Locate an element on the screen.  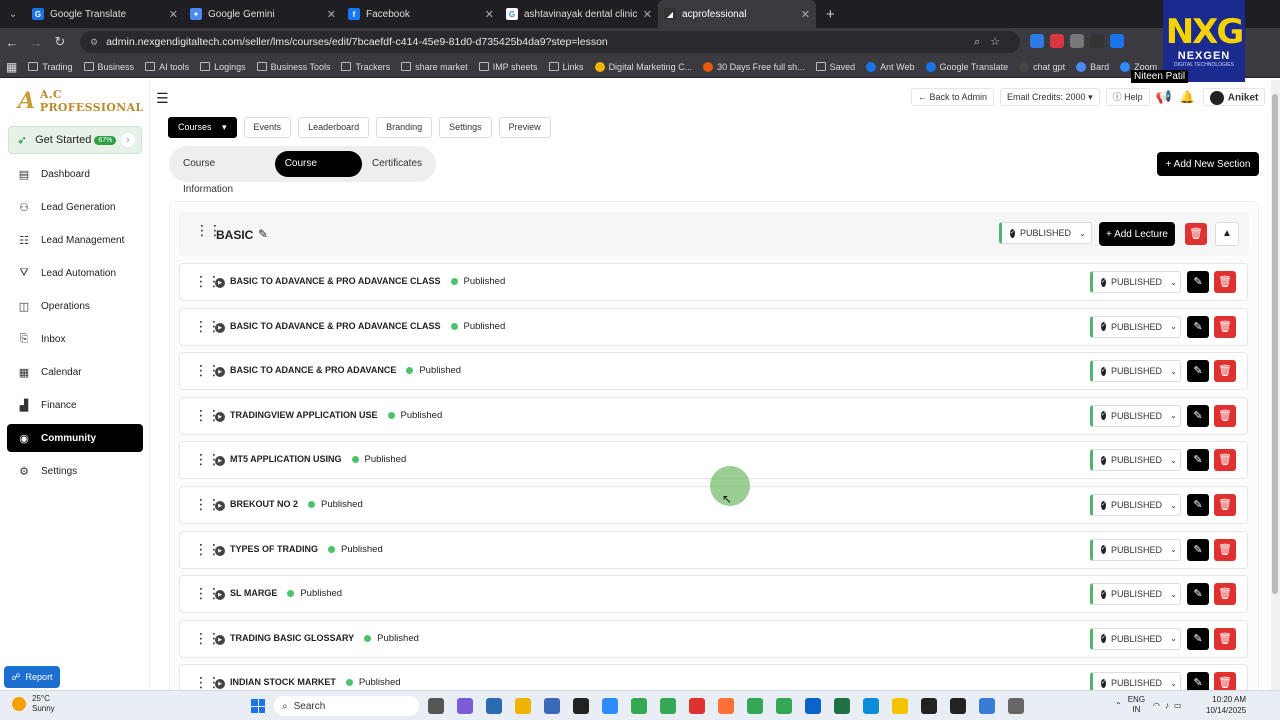
zoom-icon is located at coordinates (610, 706).